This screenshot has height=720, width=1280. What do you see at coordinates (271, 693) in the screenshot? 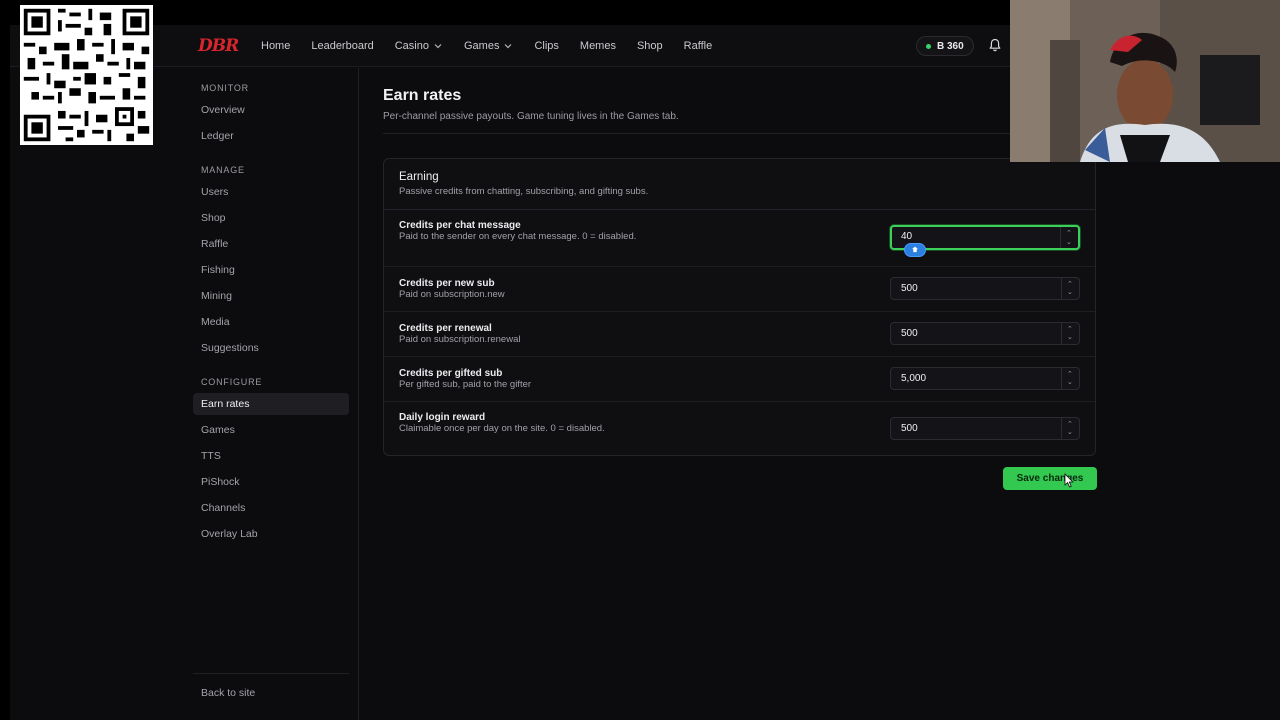
I see `back-to-site-link: Back to site` at bounding box center [271, 693].